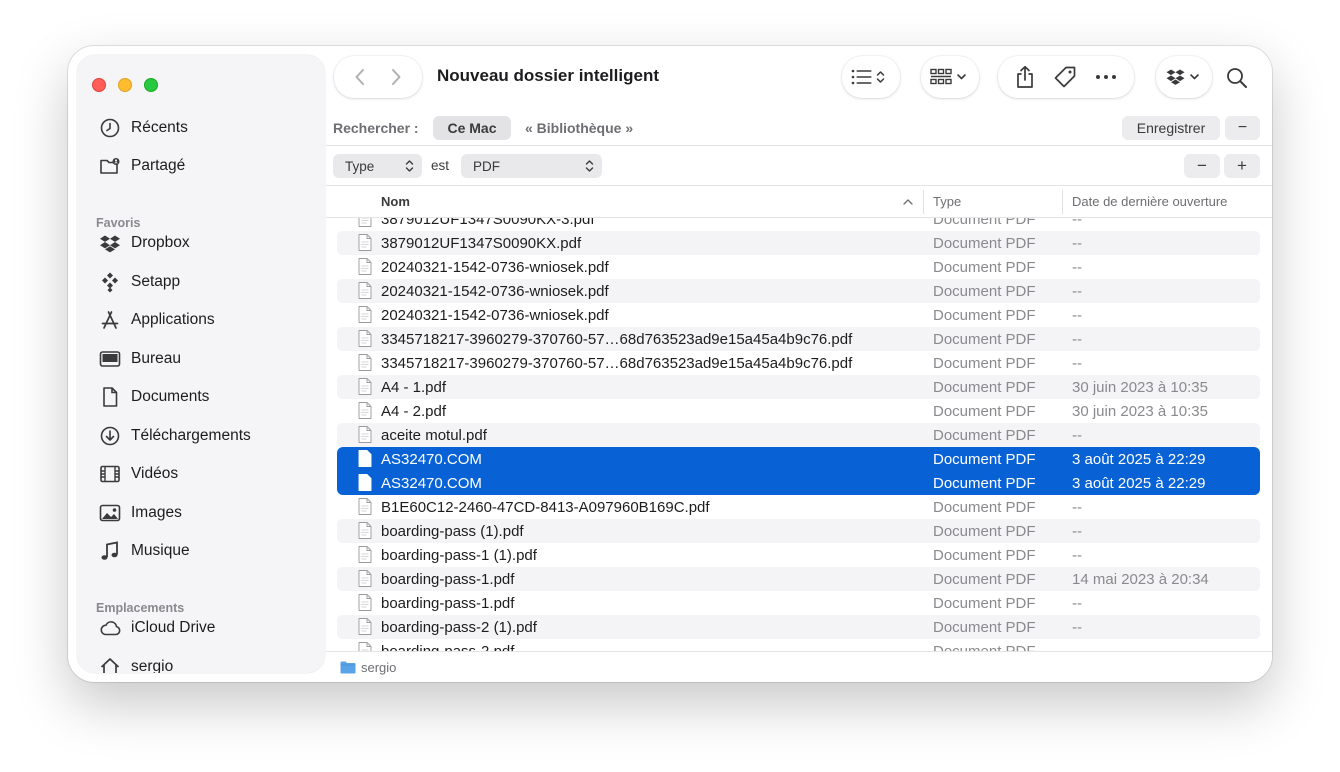  What do you see at coordinates (377, 166) in the screenshot?
I see `criteria-attribute-select: Type` at bounding box center [377, 166].